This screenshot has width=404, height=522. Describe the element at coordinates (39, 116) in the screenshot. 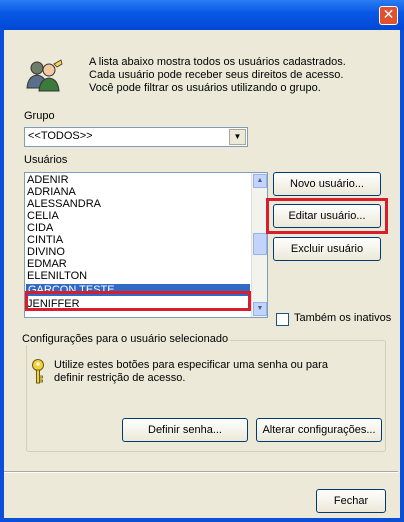

I see `group-label: Grupo` at that location.